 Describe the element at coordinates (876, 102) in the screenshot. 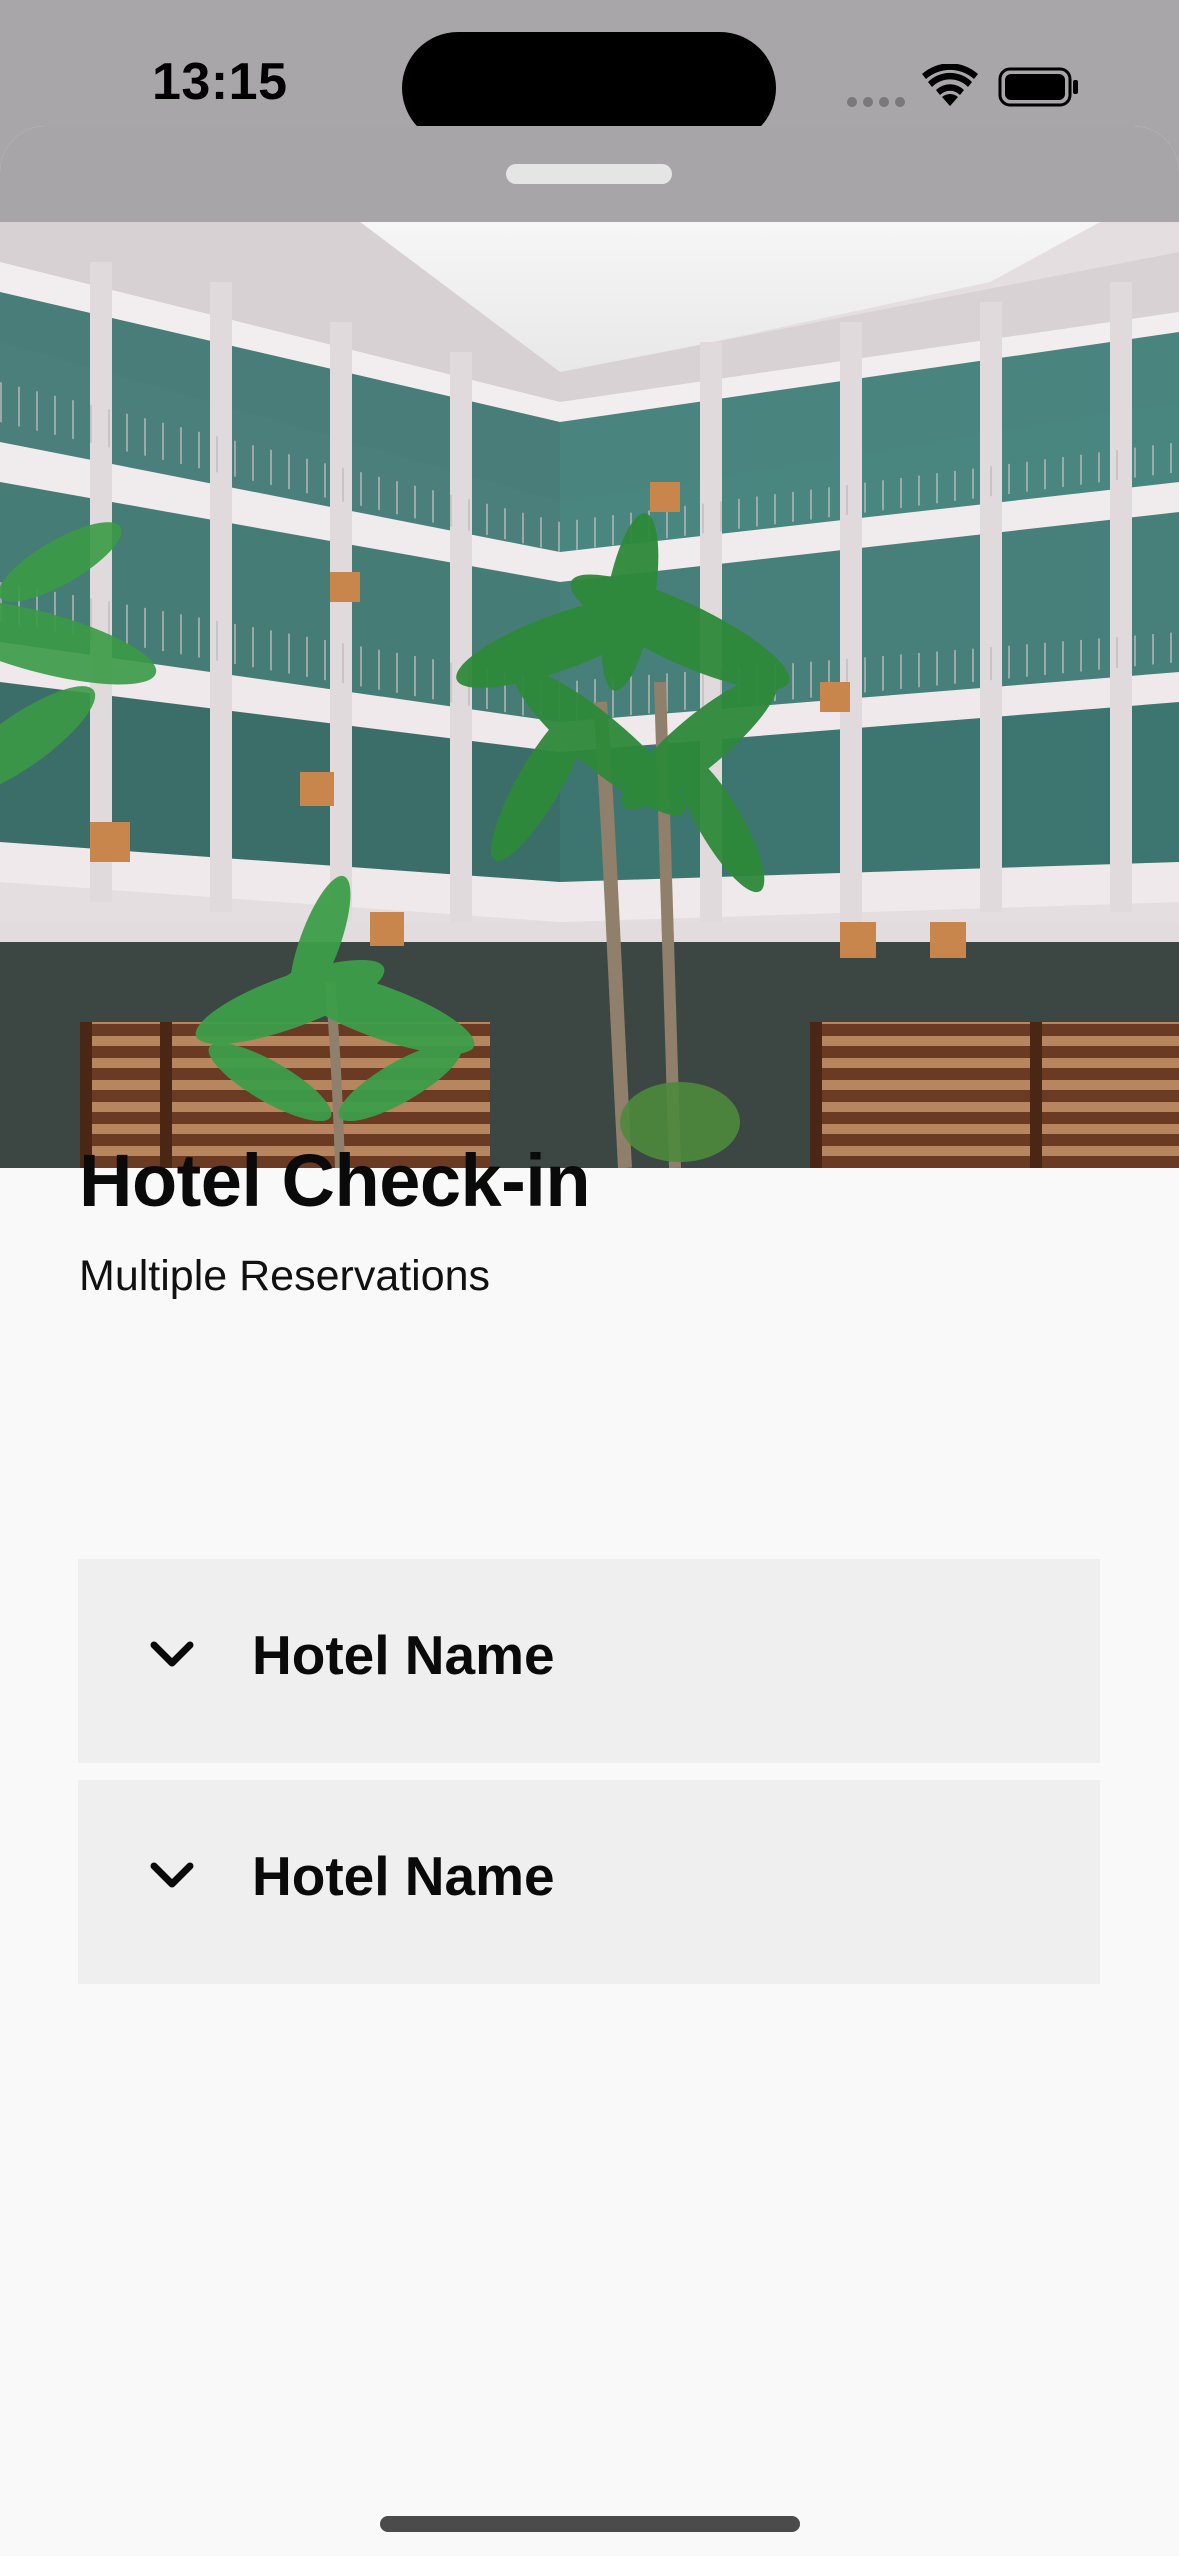

I see `cellular-signal-icon` at that location.